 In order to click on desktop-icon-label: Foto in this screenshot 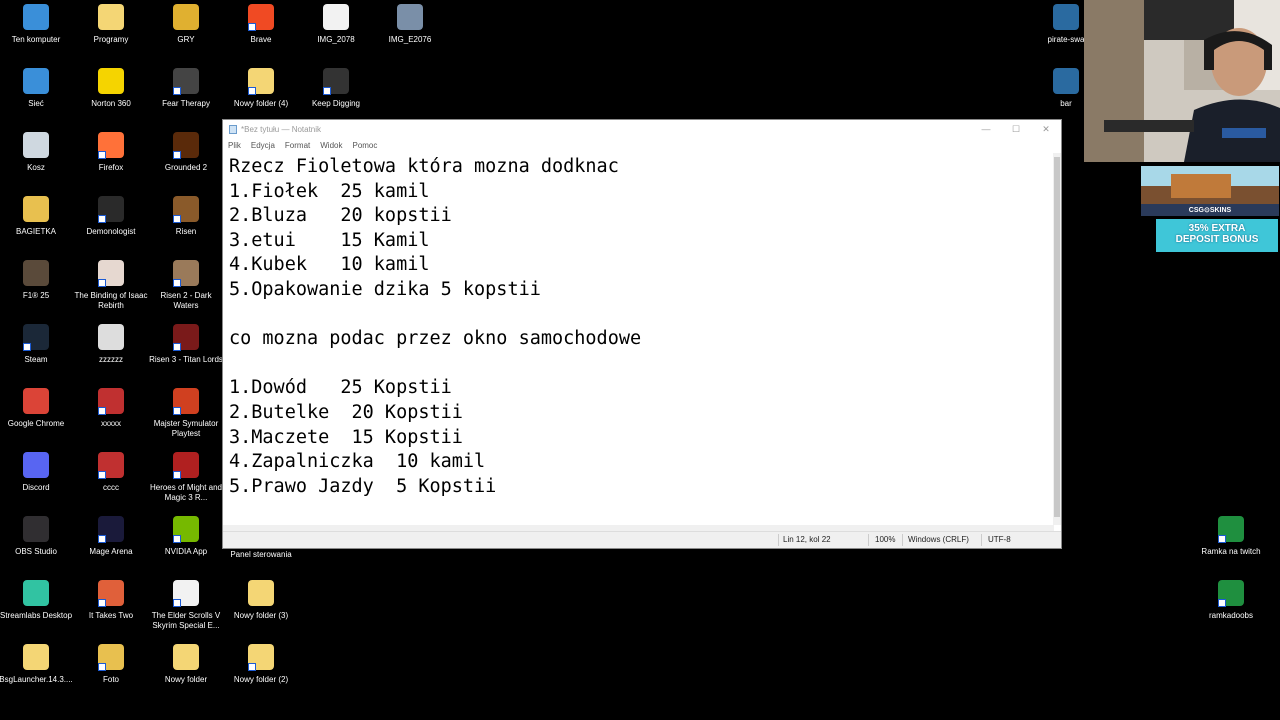, I will do `click(110, 679)`.